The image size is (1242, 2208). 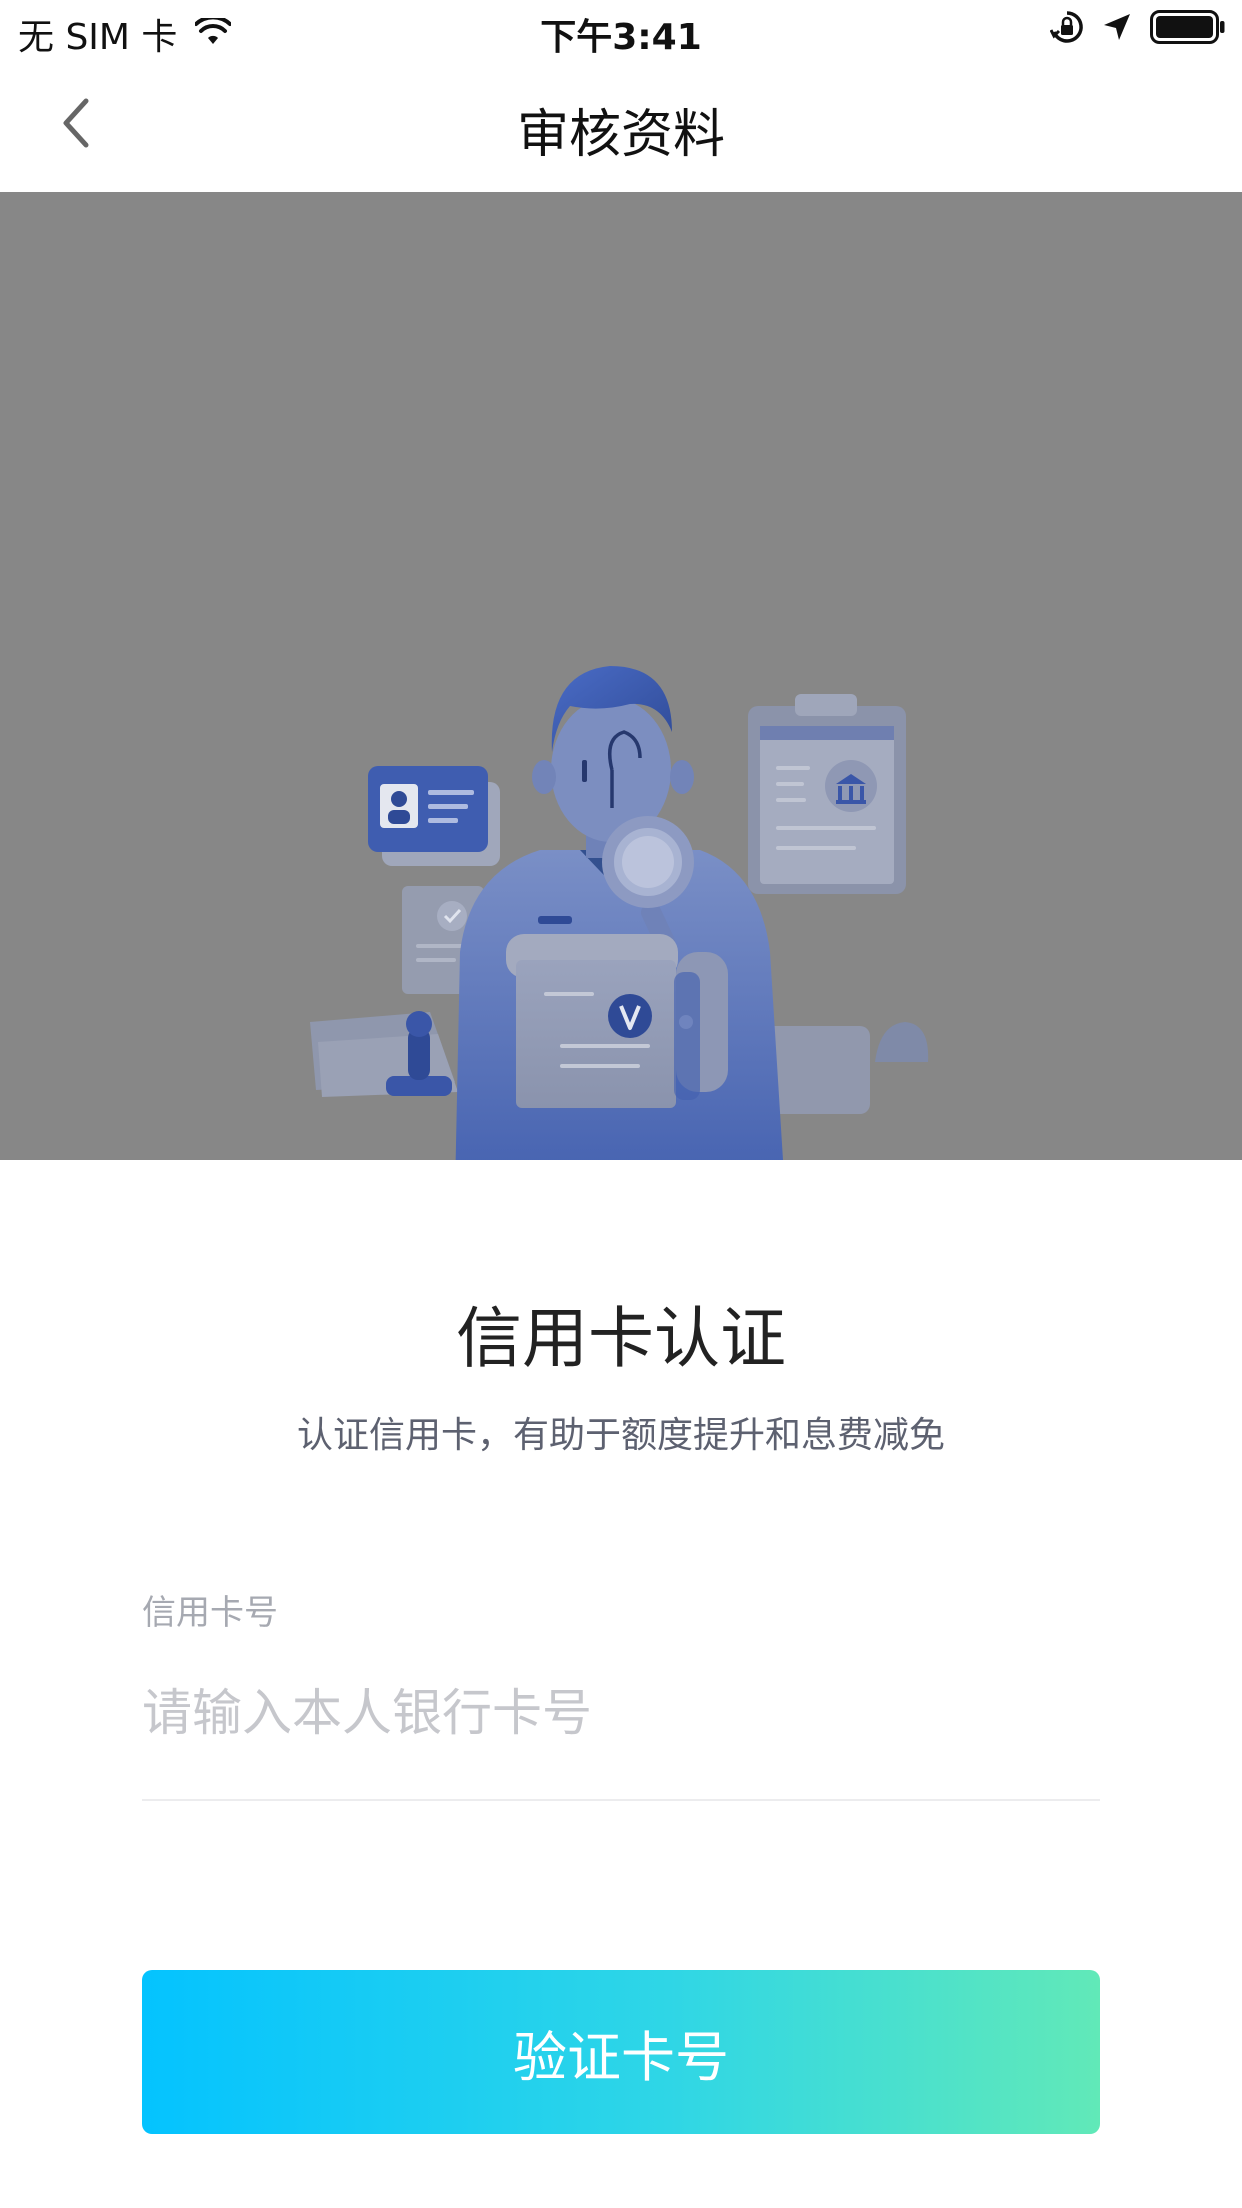 I want to click on battery-icon, so click(x=1188, y=29).